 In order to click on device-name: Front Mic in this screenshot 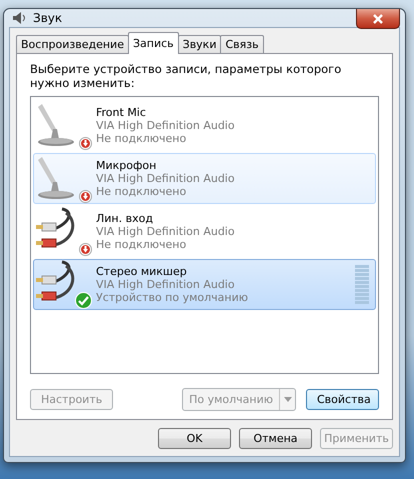, I will do `click(121, 112)`.